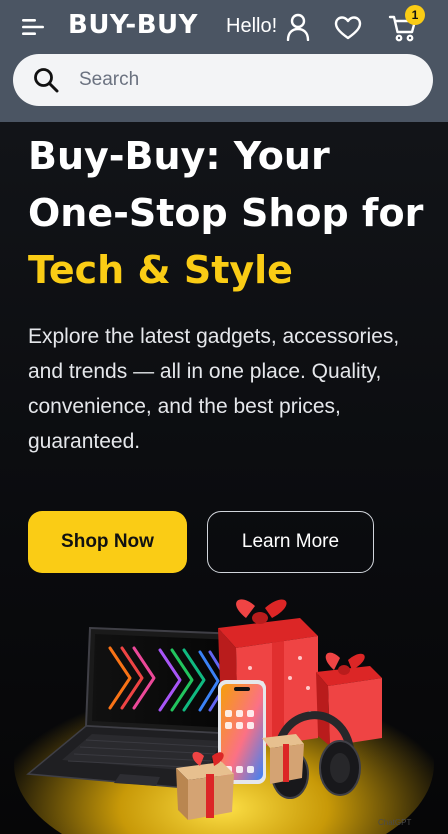 This screenshot has height=834, width=448. Describe the element at coordinates (133, 25) in the screenshot. I see `brand-logo: BUY-BUY` at that location.